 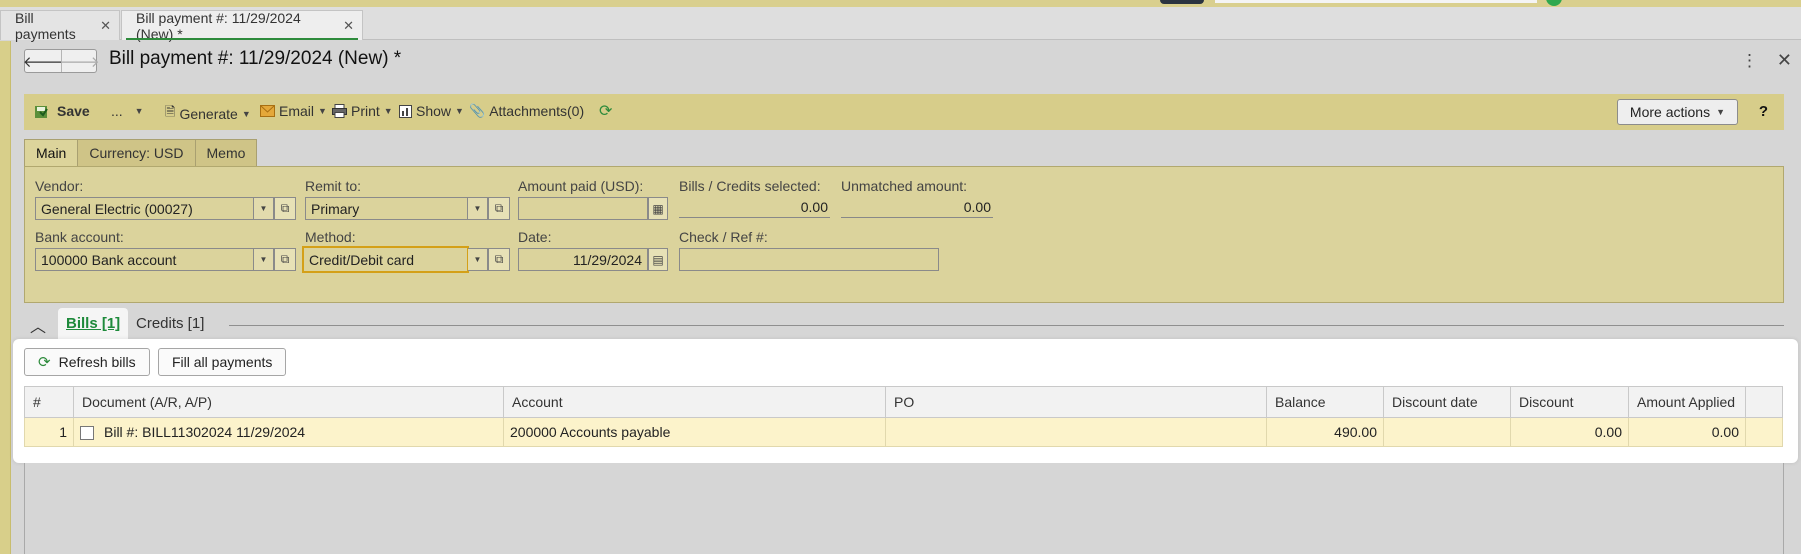 I want to click on tab-bill-payments: Bill payments ✕, so click(x=60, y=25).